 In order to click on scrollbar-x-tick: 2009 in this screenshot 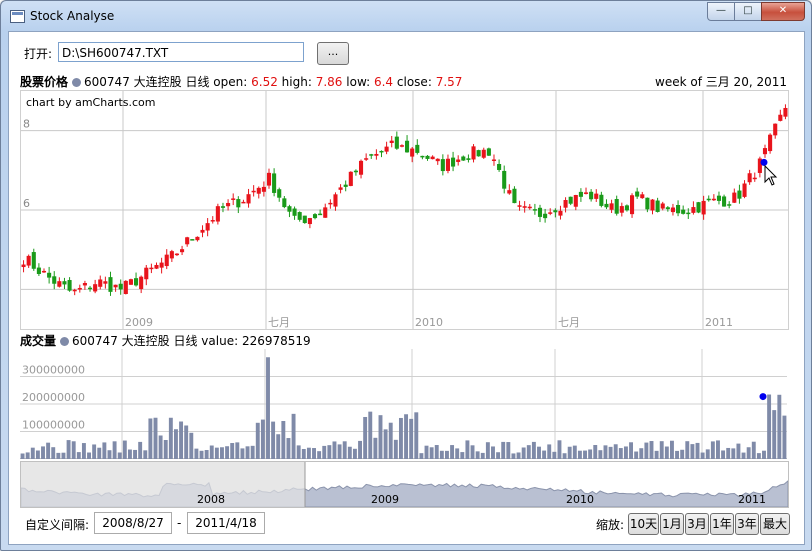, I will do `click(385, 499)`.